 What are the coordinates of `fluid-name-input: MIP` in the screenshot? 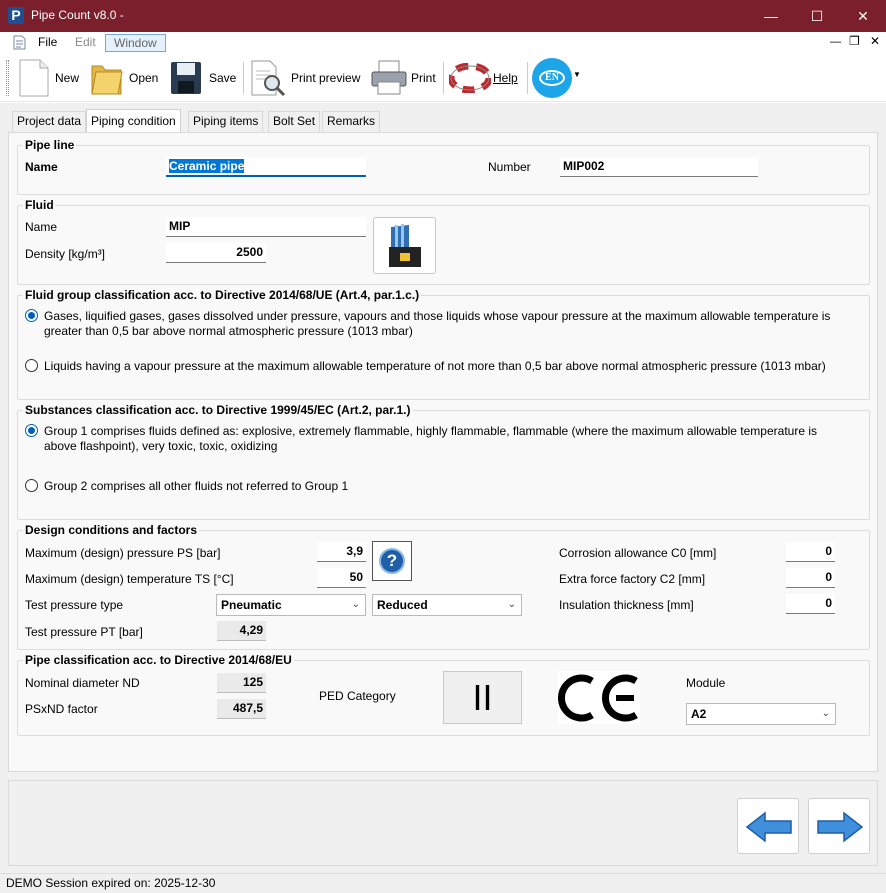 It's located at (266, 227).